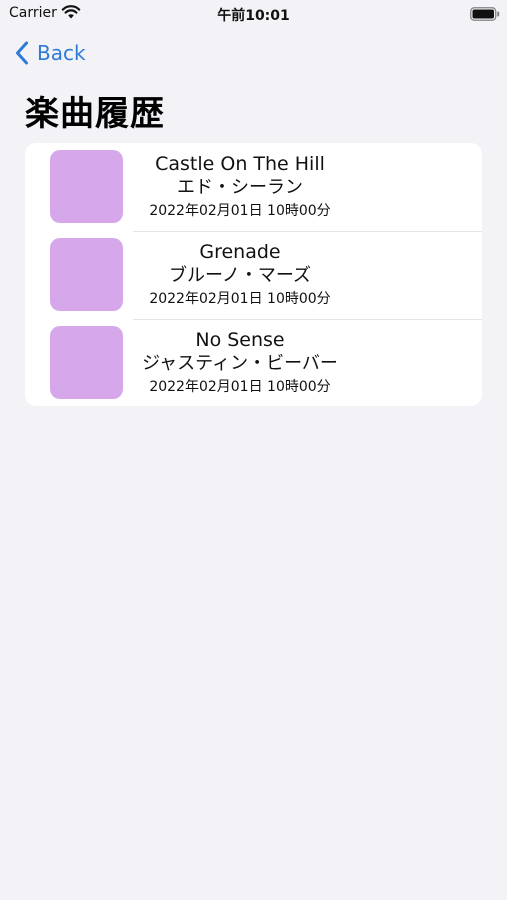 The width and height of the screenshot is (507, 900). I want to click on song-artist: エド・シーラン, so click(240, 187).